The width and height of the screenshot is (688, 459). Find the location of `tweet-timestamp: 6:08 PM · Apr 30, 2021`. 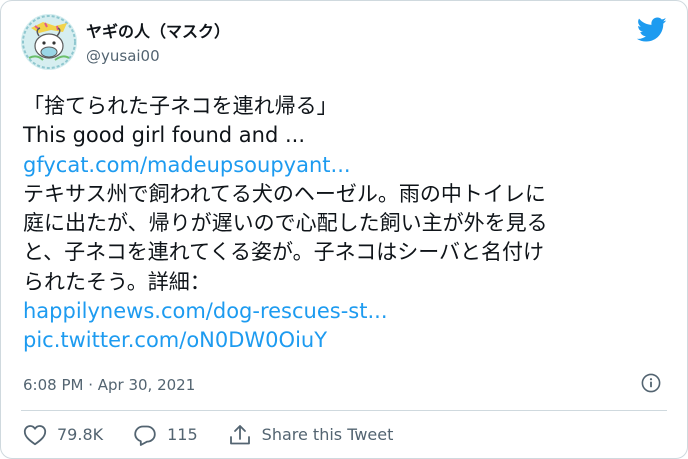

tweet-timestamp: 6:08 PM · Apr 30, 2021 is located at coordinates (109, 385).